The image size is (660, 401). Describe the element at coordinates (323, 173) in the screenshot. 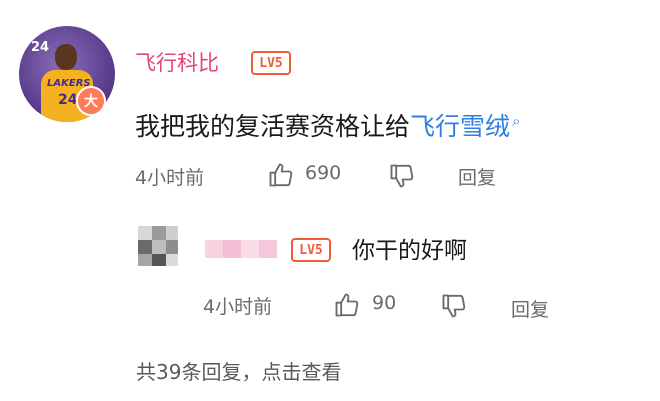

I see `like-count: 690` at that location.